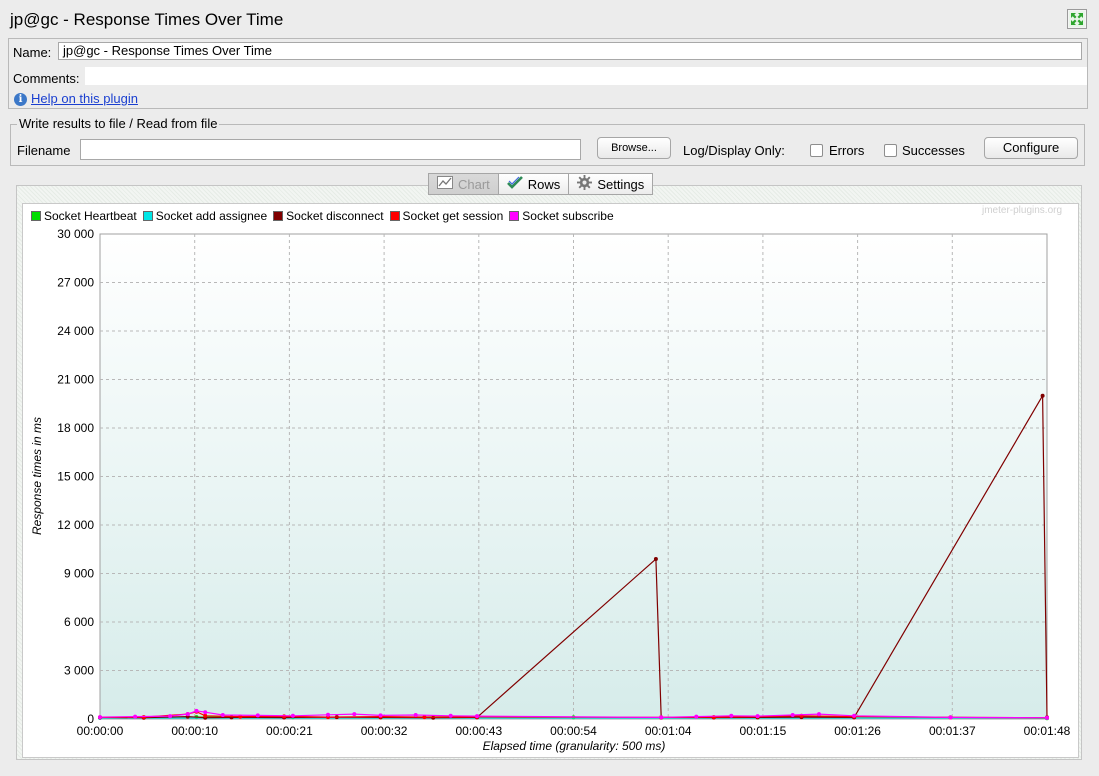  What do you see at coordinates (574, 746) in the screenshot?
I see `x-axis-title: Elapsed time (granularity: 500 ms)` at bounding box center [574, 746].